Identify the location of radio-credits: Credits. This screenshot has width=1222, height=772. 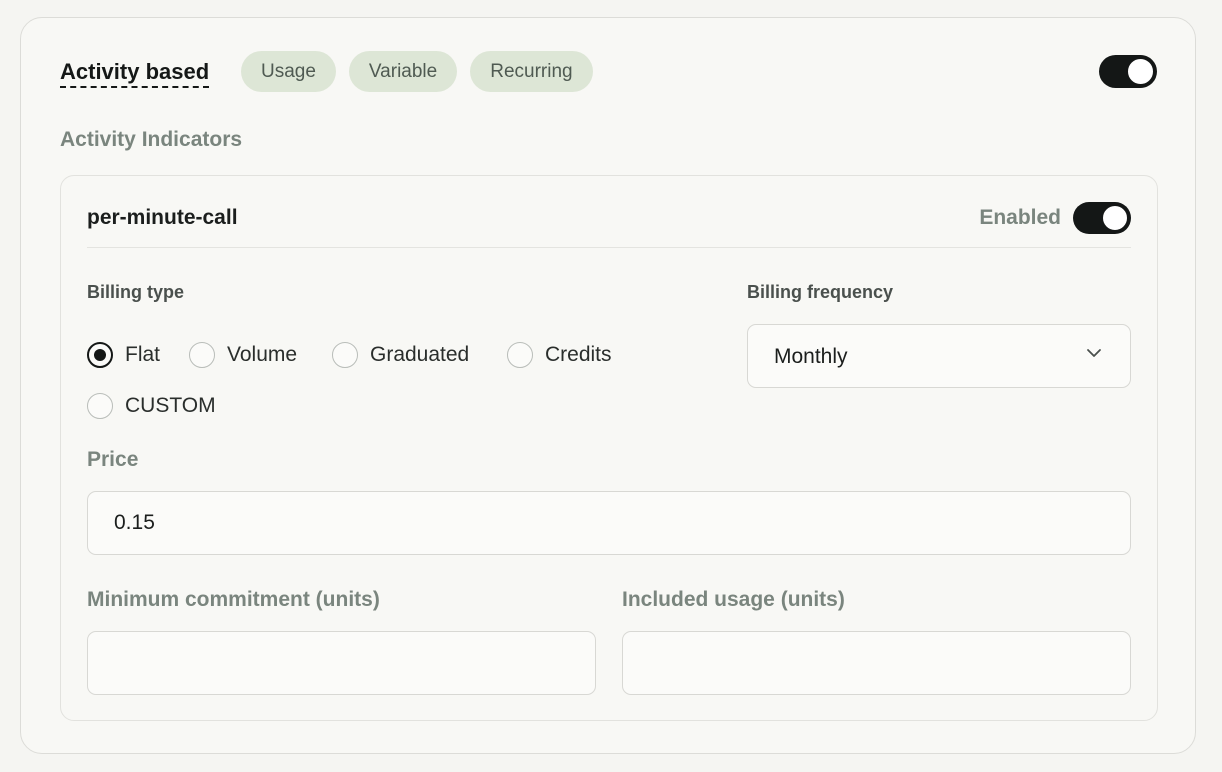
(559, 355).